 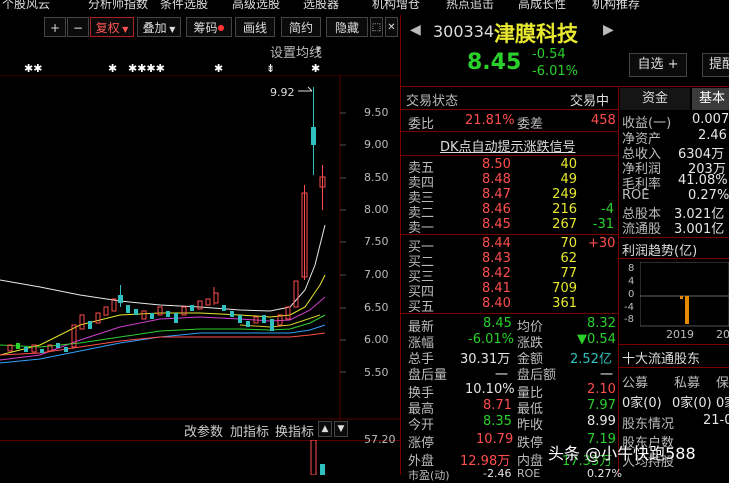 I want to click on fund-value: 0.007, so click(x=710, y=119).